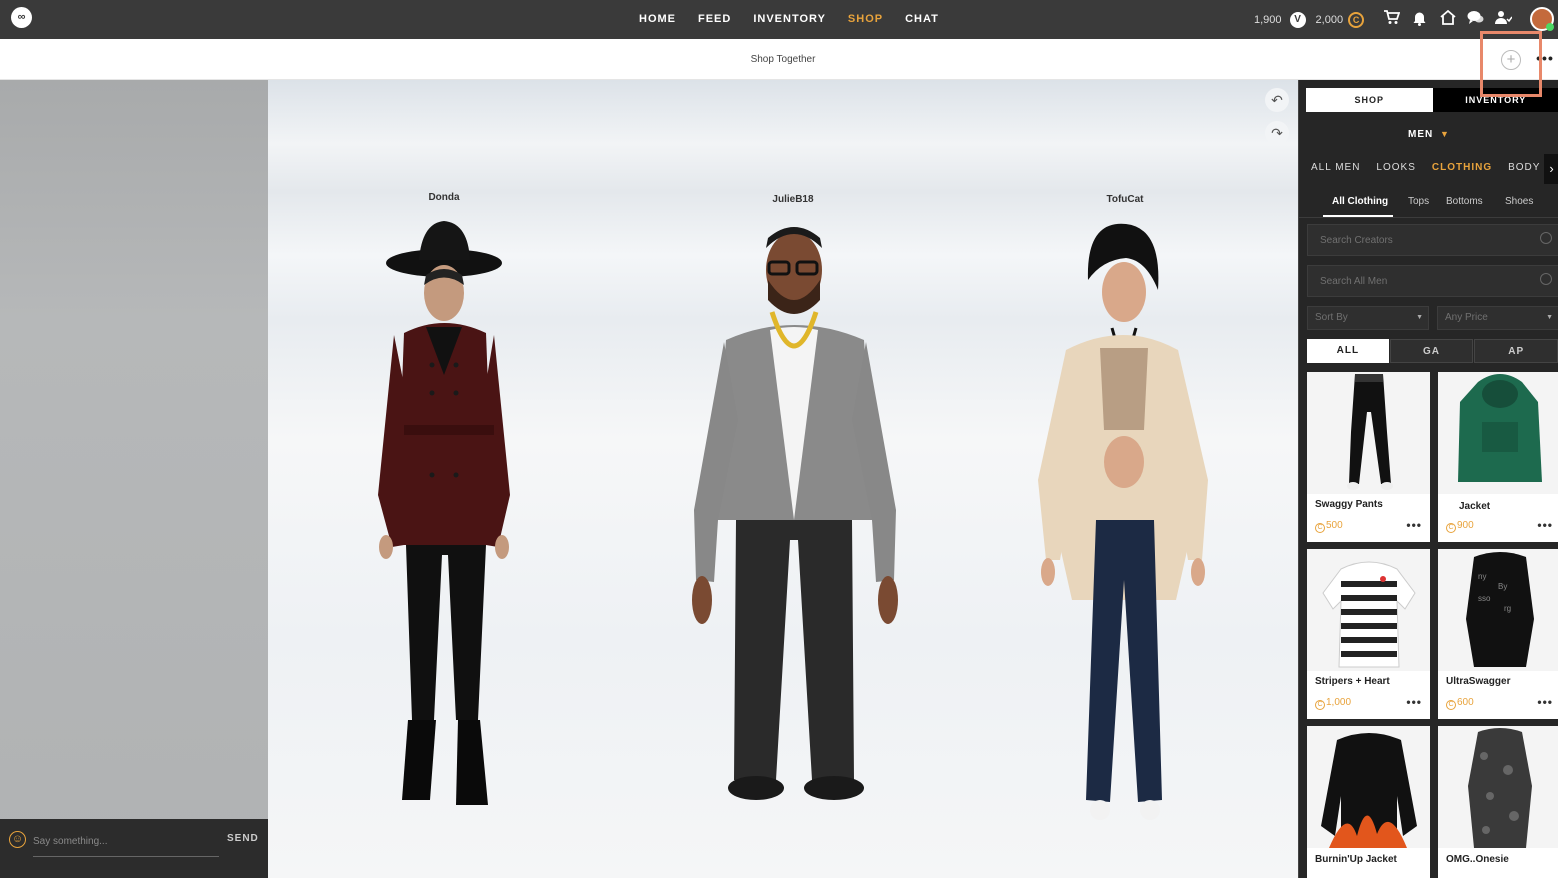  What do you see at coordinates (1516, 351) in the screenshot?
I see `filter-ap: AP` at bounding box center [1516, 351].